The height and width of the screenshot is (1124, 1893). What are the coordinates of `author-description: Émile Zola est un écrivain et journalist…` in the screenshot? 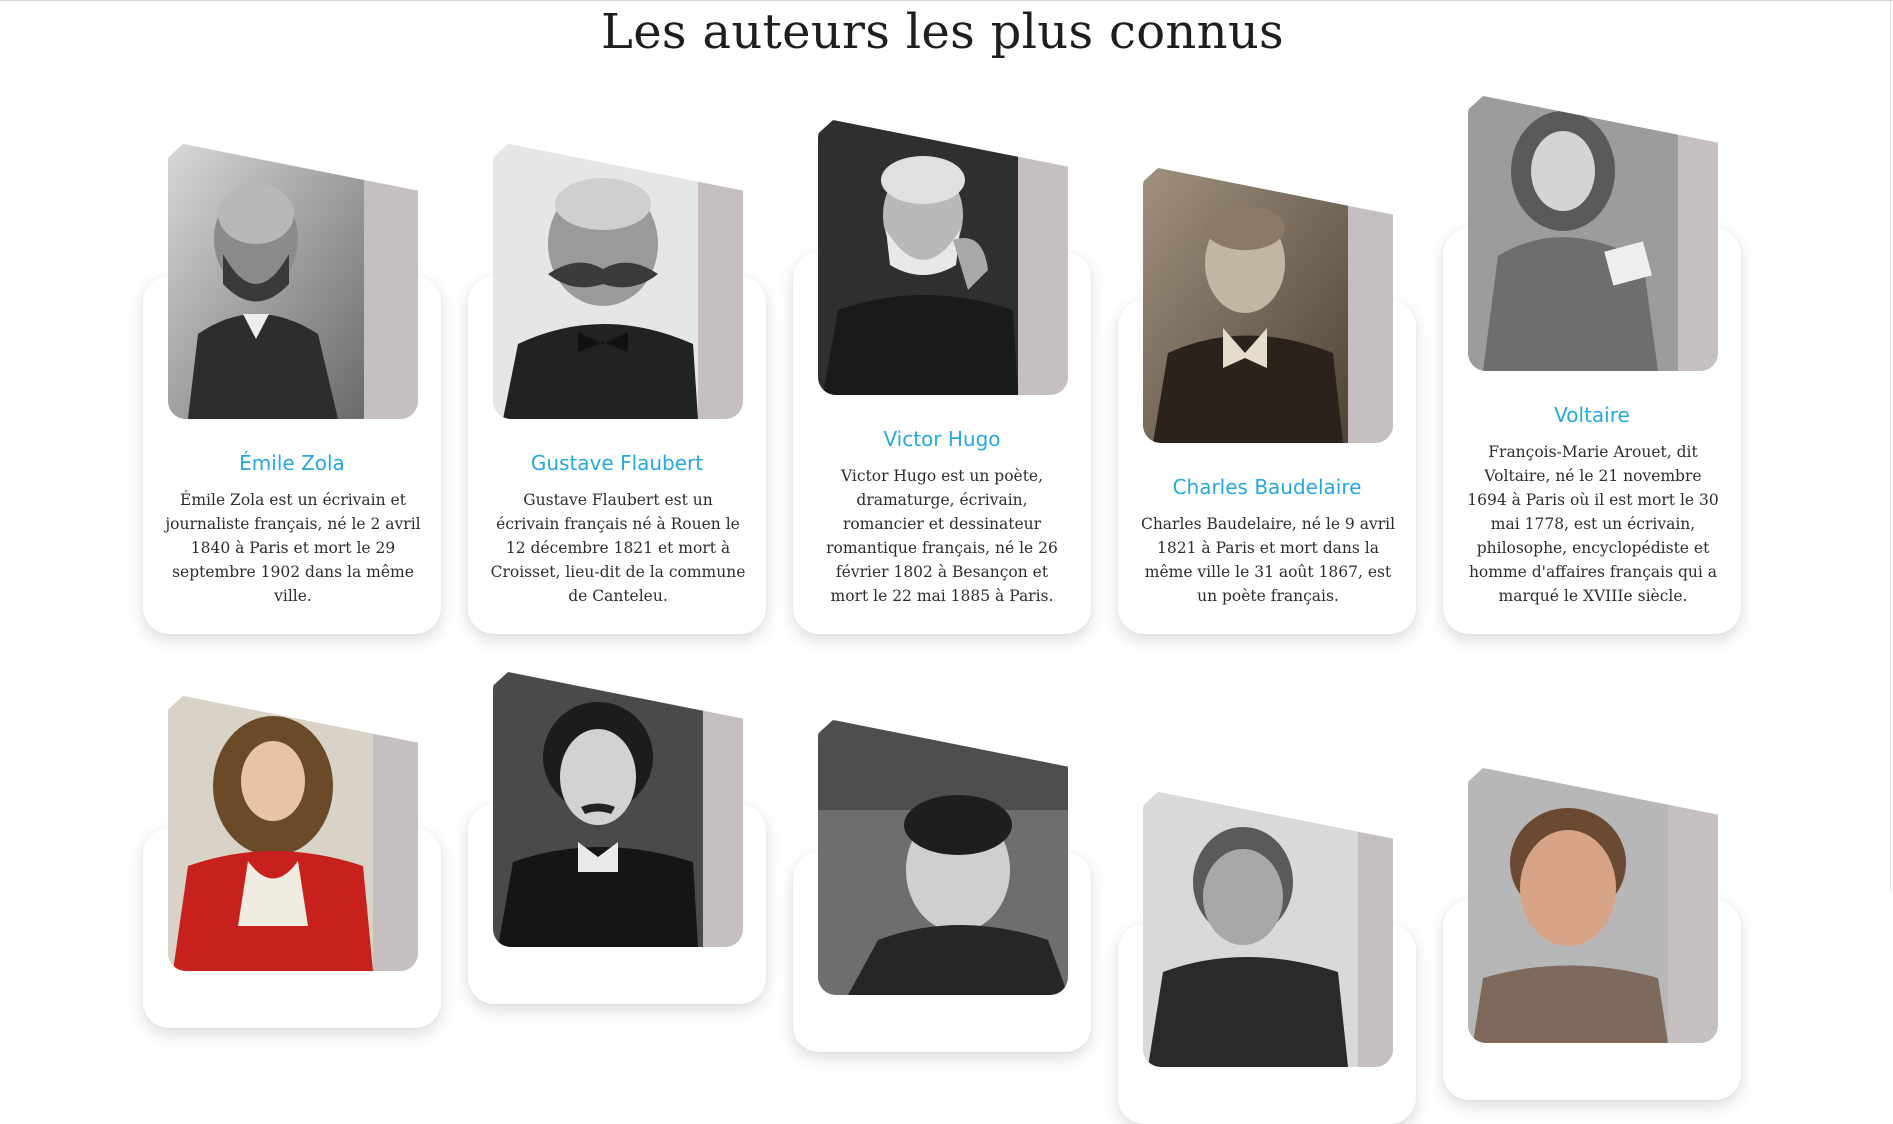 It's located at (293, 548).